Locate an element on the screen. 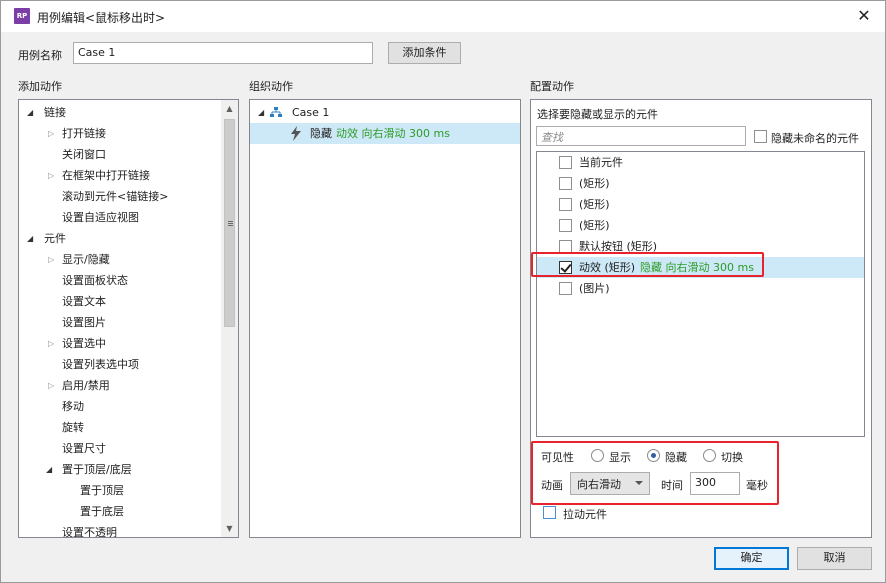 This screenshot has height=583, width=886. case-node: ◢ Case 1 is located at coordinates (385, 112).